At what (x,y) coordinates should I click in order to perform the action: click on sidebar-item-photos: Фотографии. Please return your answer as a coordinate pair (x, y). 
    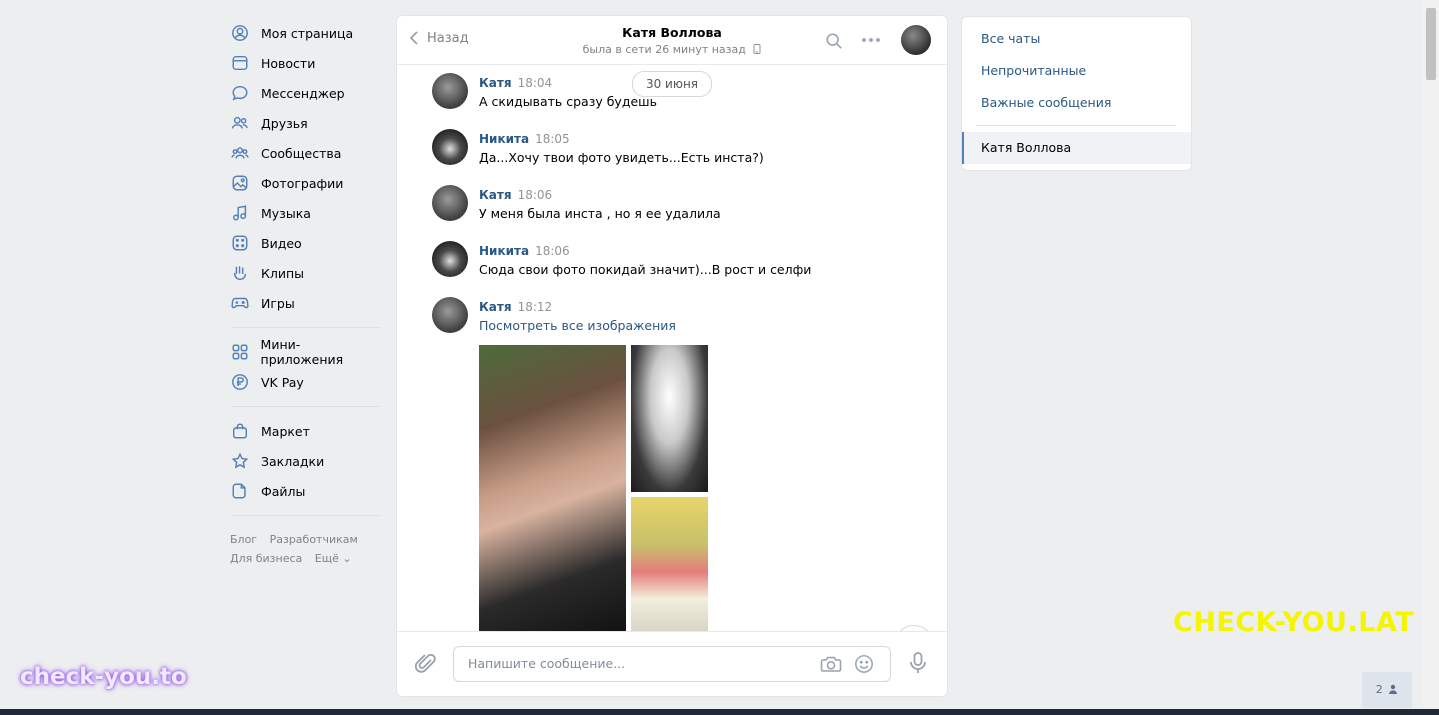
    Looking at the image, I should click on (305, 183).